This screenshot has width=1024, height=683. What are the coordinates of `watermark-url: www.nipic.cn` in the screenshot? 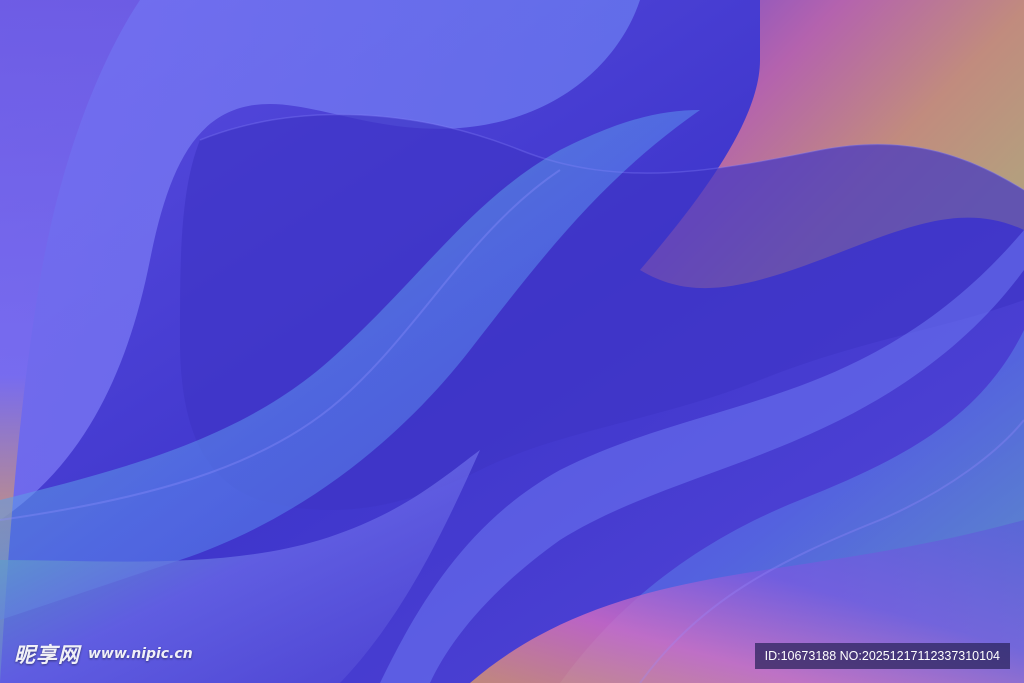 It's located at (140, 654).